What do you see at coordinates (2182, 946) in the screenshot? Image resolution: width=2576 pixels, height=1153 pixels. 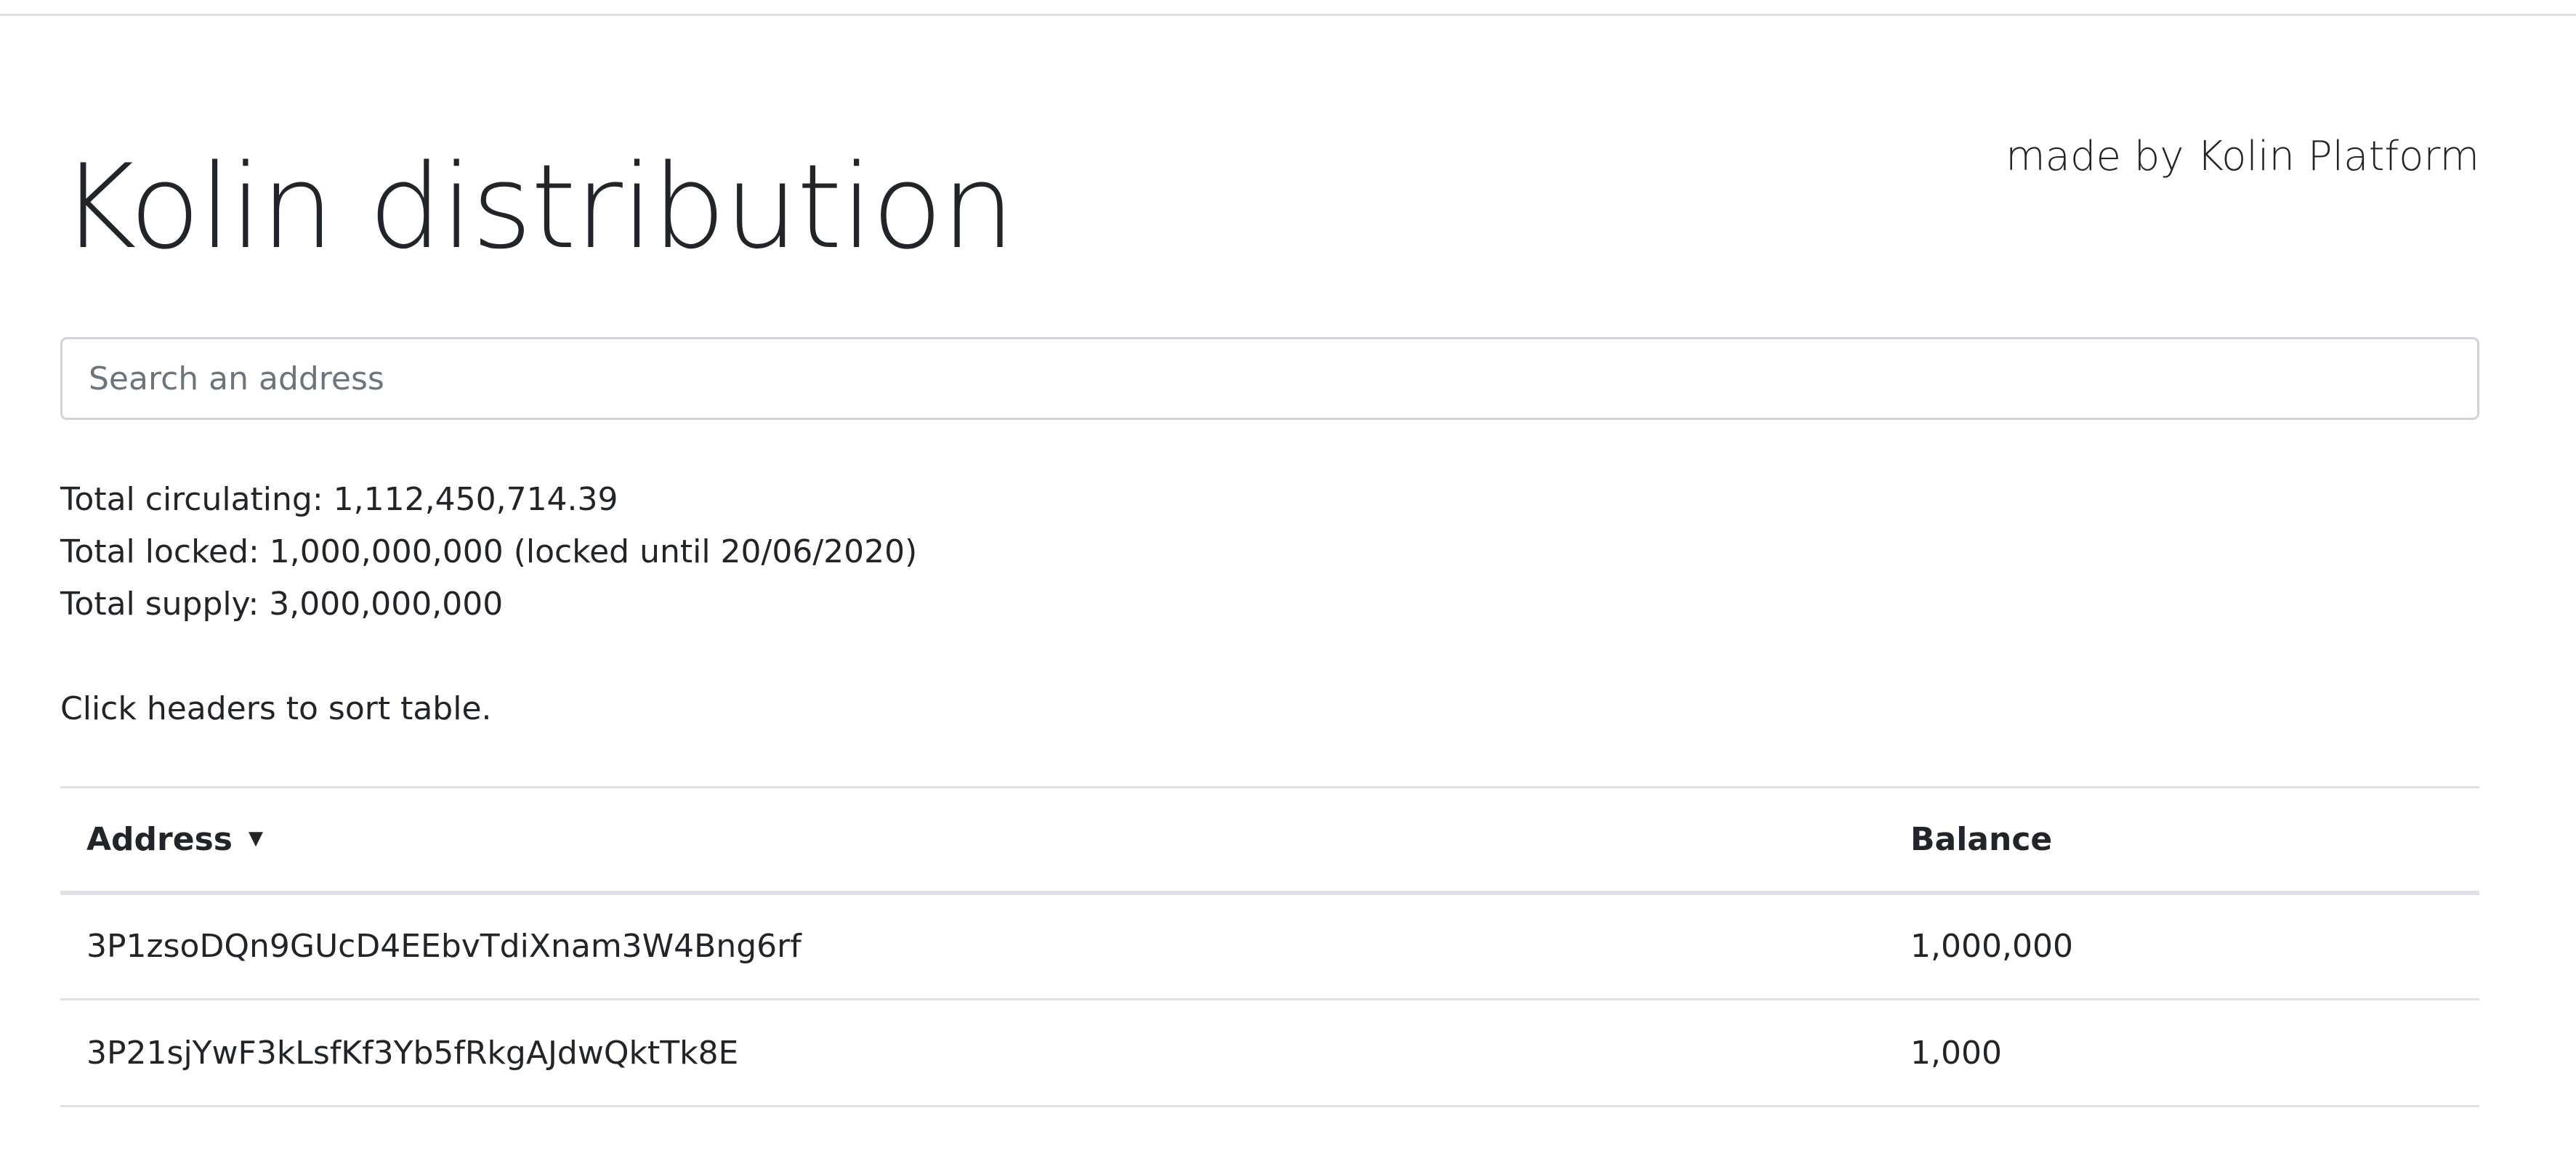 I see `balance-cell: 1,000,000` at bounding box center [2182, 946].